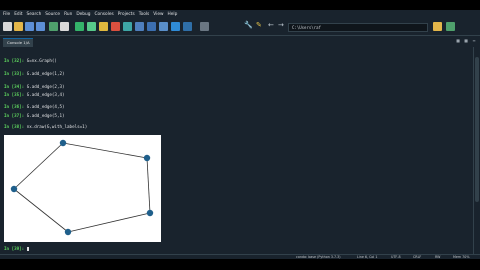 The width and height of the screenshot is (480, 270). What do you see at coordinates (14, 115) in the screenshot?
I see `prompt-number: In [37]:` at bounding box center [14, 115].